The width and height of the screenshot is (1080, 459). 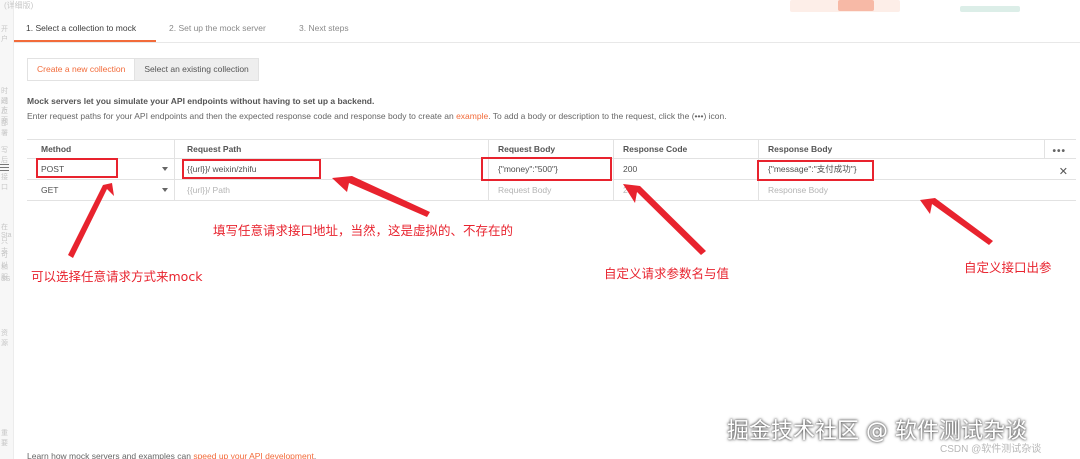 What do you see at coordinates (363, 230) in the screenshot?
I see `annotation-path: 填写任意请求接口地址，当然，这是虚拟的、不存在的` at bounding box center [363, 230].